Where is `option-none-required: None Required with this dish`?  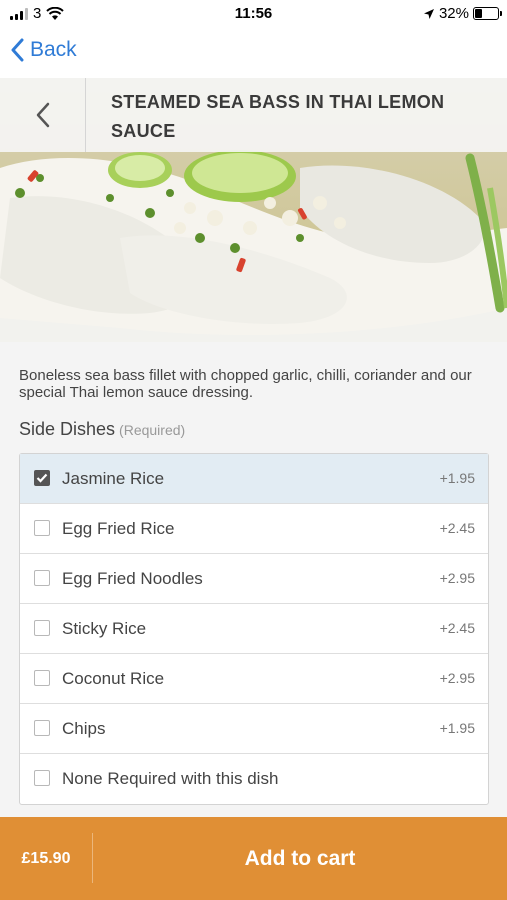 option-none-required: None Required with this dish is located at coordinates (254, 779).